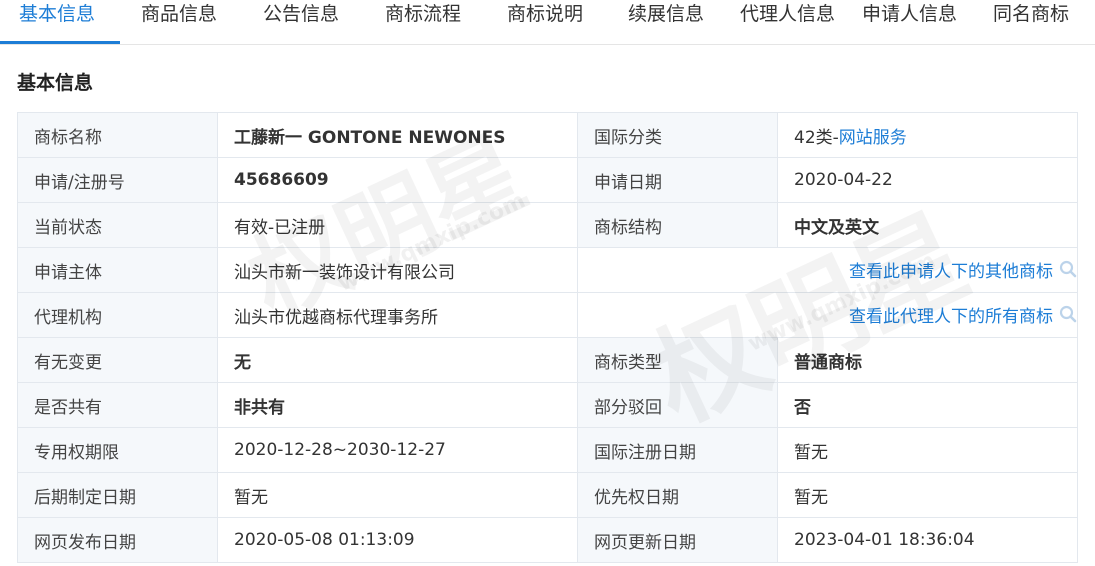 The image size is (1095, 566). I want to click on table-row: 专用权期限 2020-12-28~2030-12-27 国际注册日期 暂无, so click(547, 450).